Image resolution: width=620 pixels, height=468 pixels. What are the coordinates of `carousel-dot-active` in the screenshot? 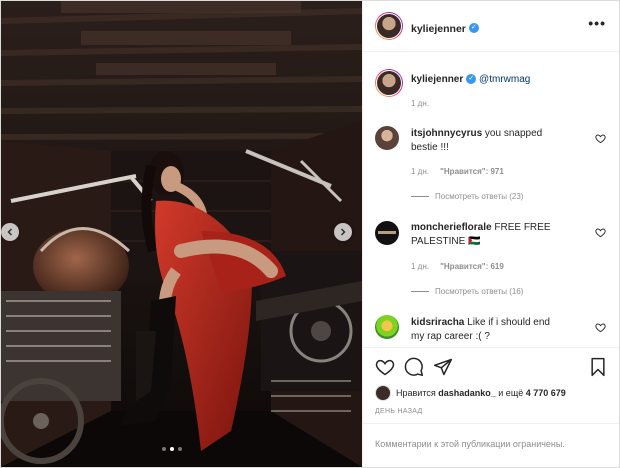 It's located at (172, 449).